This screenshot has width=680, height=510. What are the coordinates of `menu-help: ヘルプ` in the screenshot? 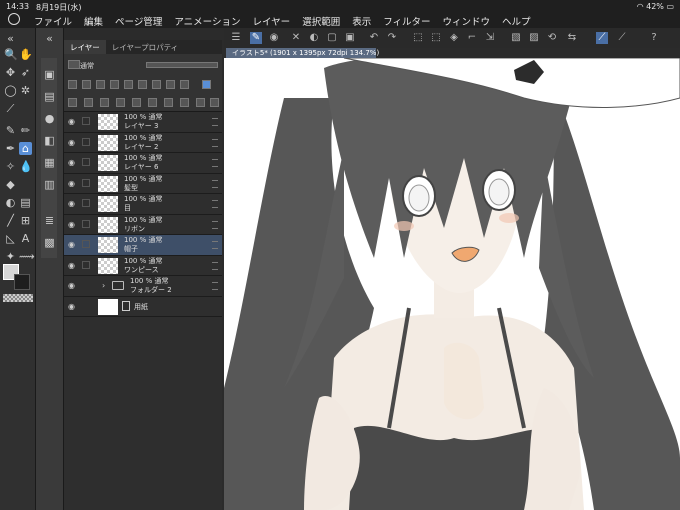 It's located at (516, 21).